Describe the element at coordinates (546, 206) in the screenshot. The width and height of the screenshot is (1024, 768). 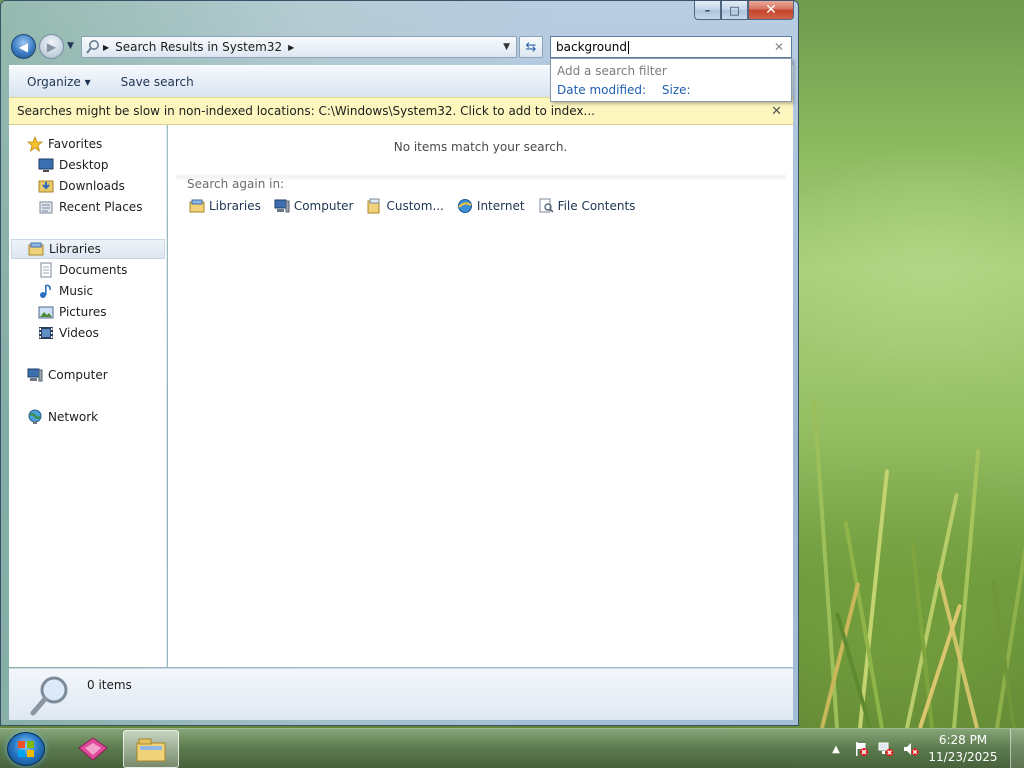
I see `file-contents-search-icon` at that location.